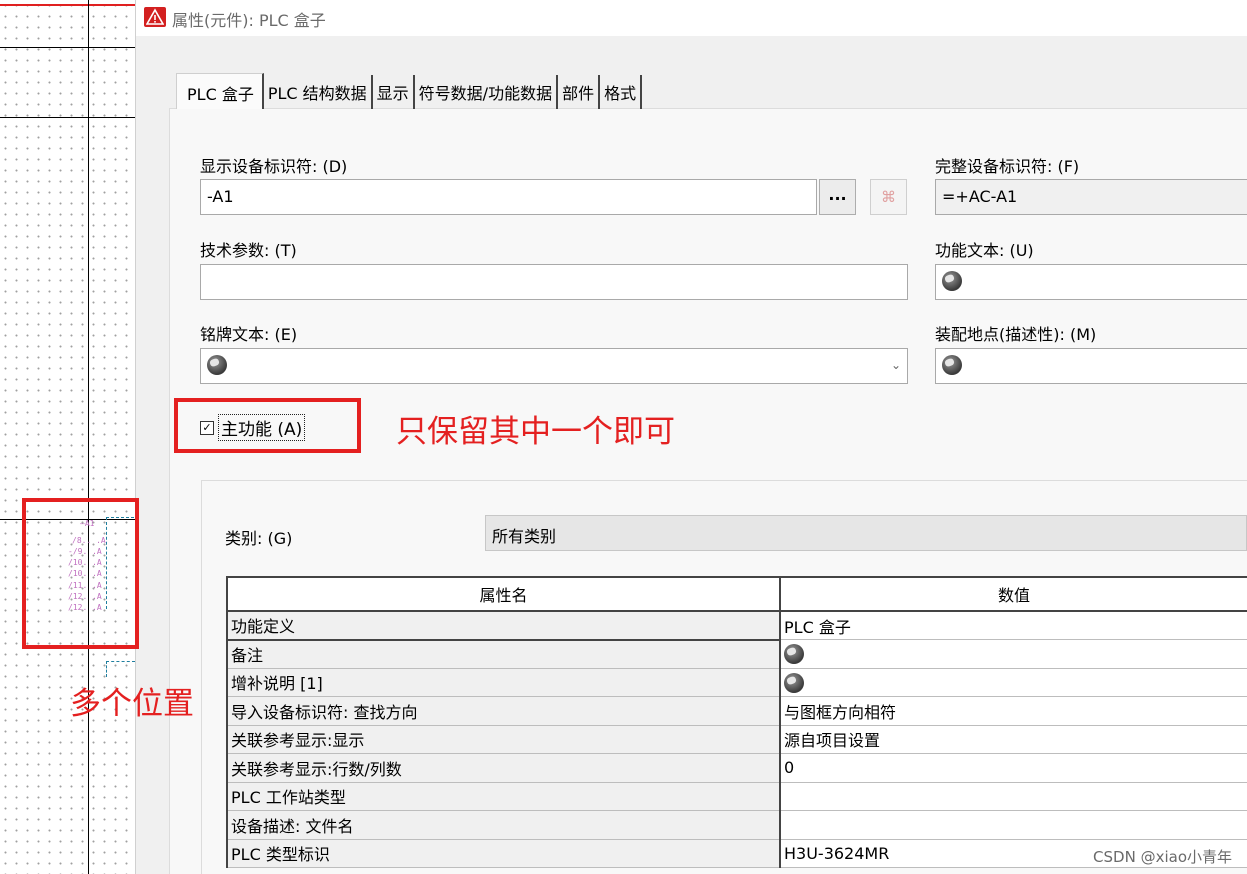 The image size is (1247, 874). I want to click on property-value-cell: 与图框方向相符, so click(1013, 711).